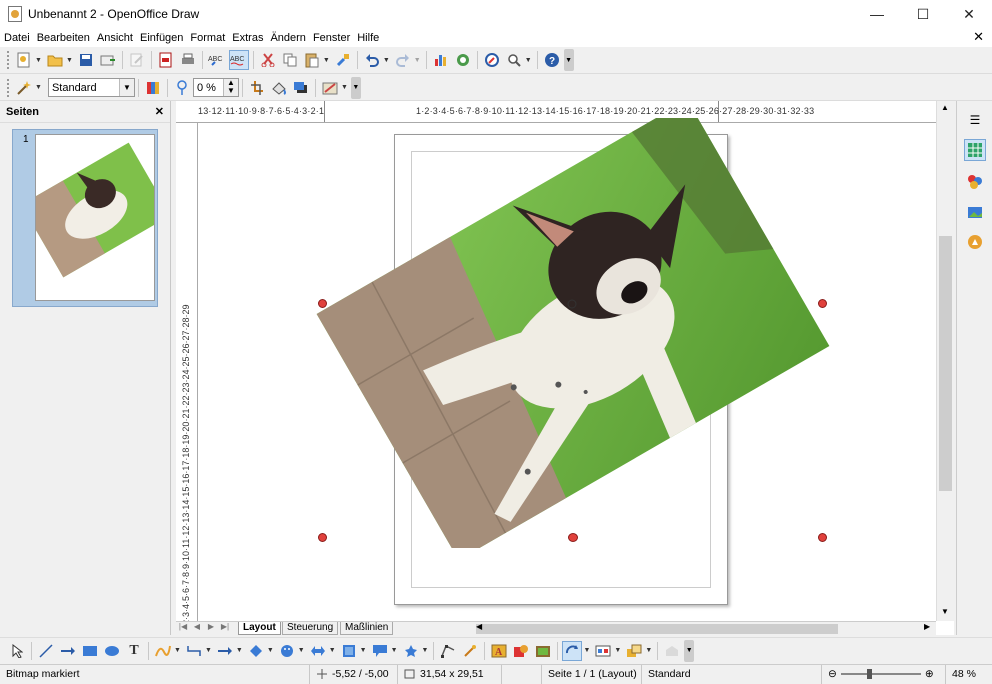 The image size is (992, 684). Describe the element at coordinates (182, 88) in the screenshot. I see `transparency-icon` at that location.